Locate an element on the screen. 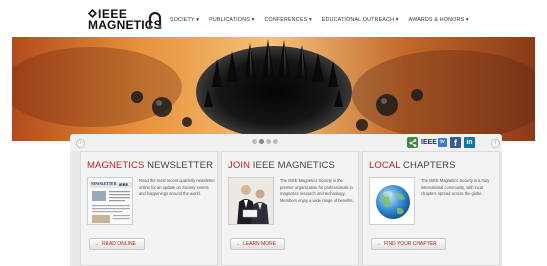 The height and width of the screenshot is (266, 547). card-title-accent: LOCAL is located at coordinates (385, 165).